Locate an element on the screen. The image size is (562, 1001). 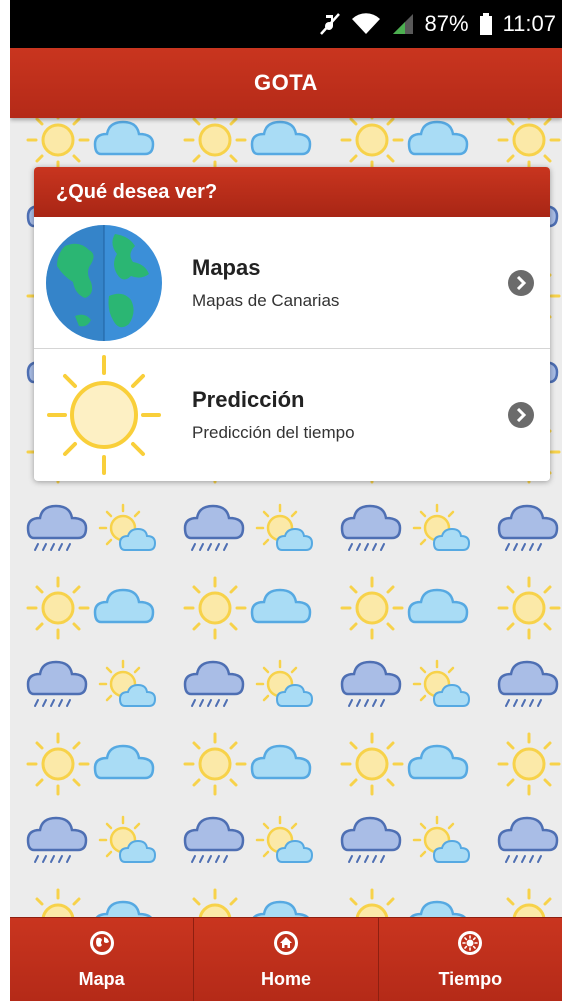
bottom-nav: Mapa Home Tiempo is located at coordinates (286, 959).